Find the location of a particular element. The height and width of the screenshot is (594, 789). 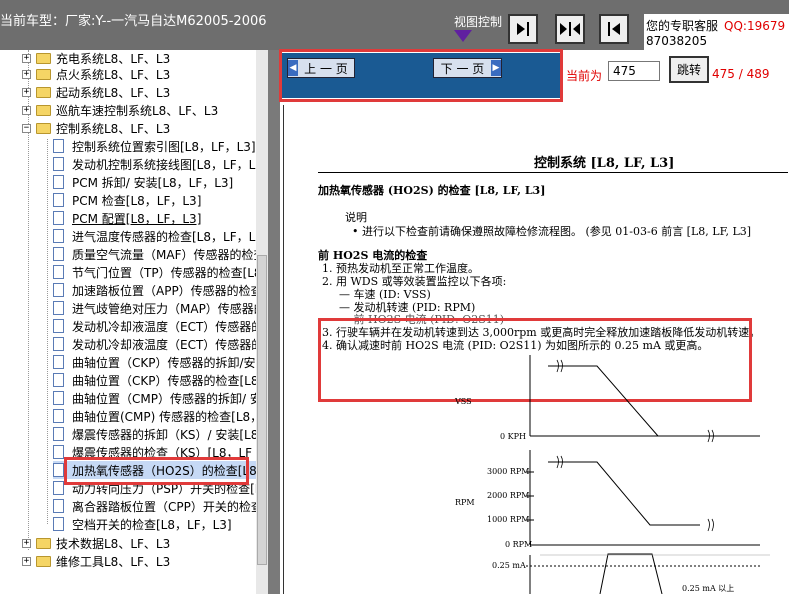

go-button: 跳转 is located at coordinates (689, 69).